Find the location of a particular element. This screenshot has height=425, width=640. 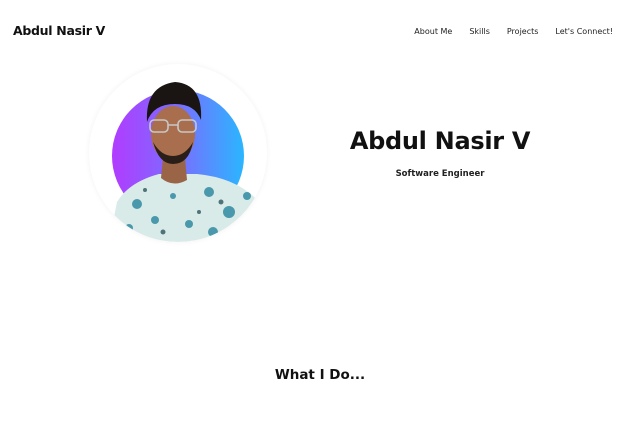

profile-photo is located at coordinates (178, 153).